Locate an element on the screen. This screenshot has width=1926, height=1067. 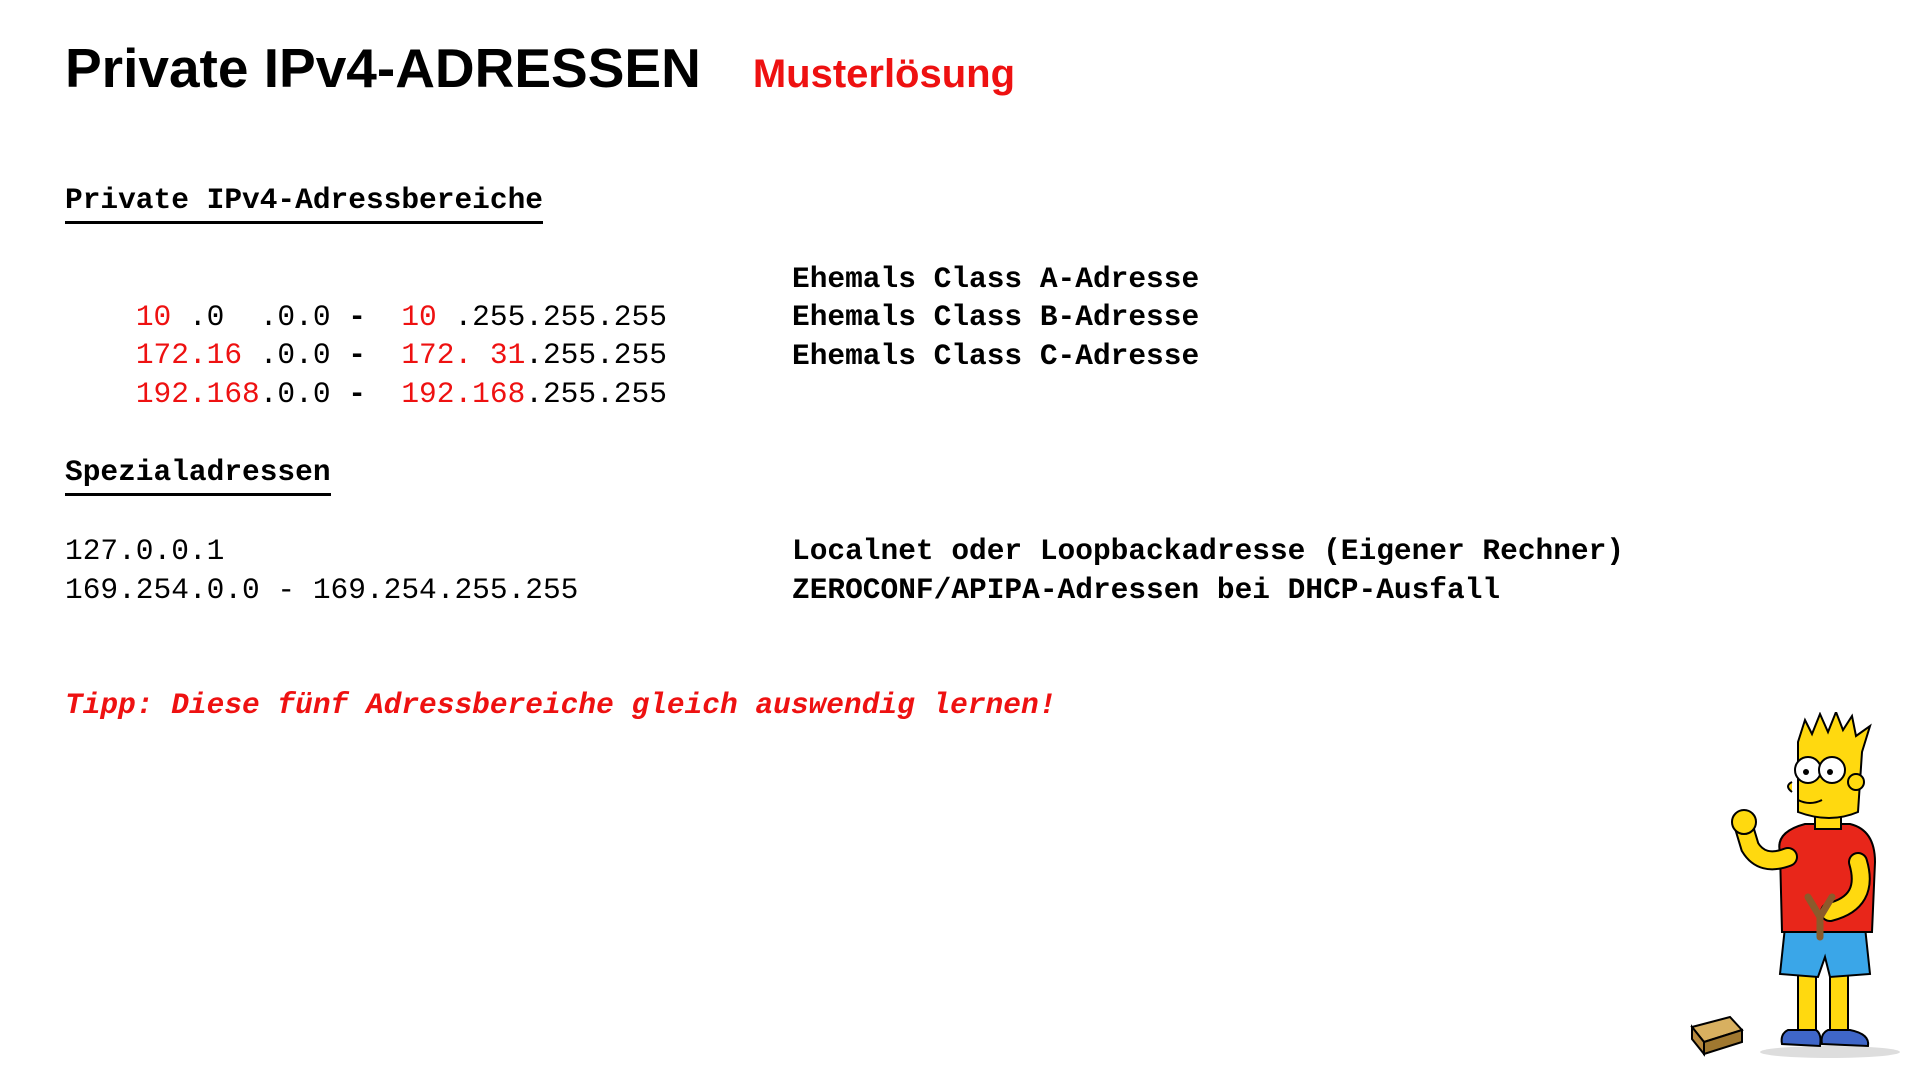
range-description-class-c: Ehemals Class C-Adresse is located at coordinates (996, 356).